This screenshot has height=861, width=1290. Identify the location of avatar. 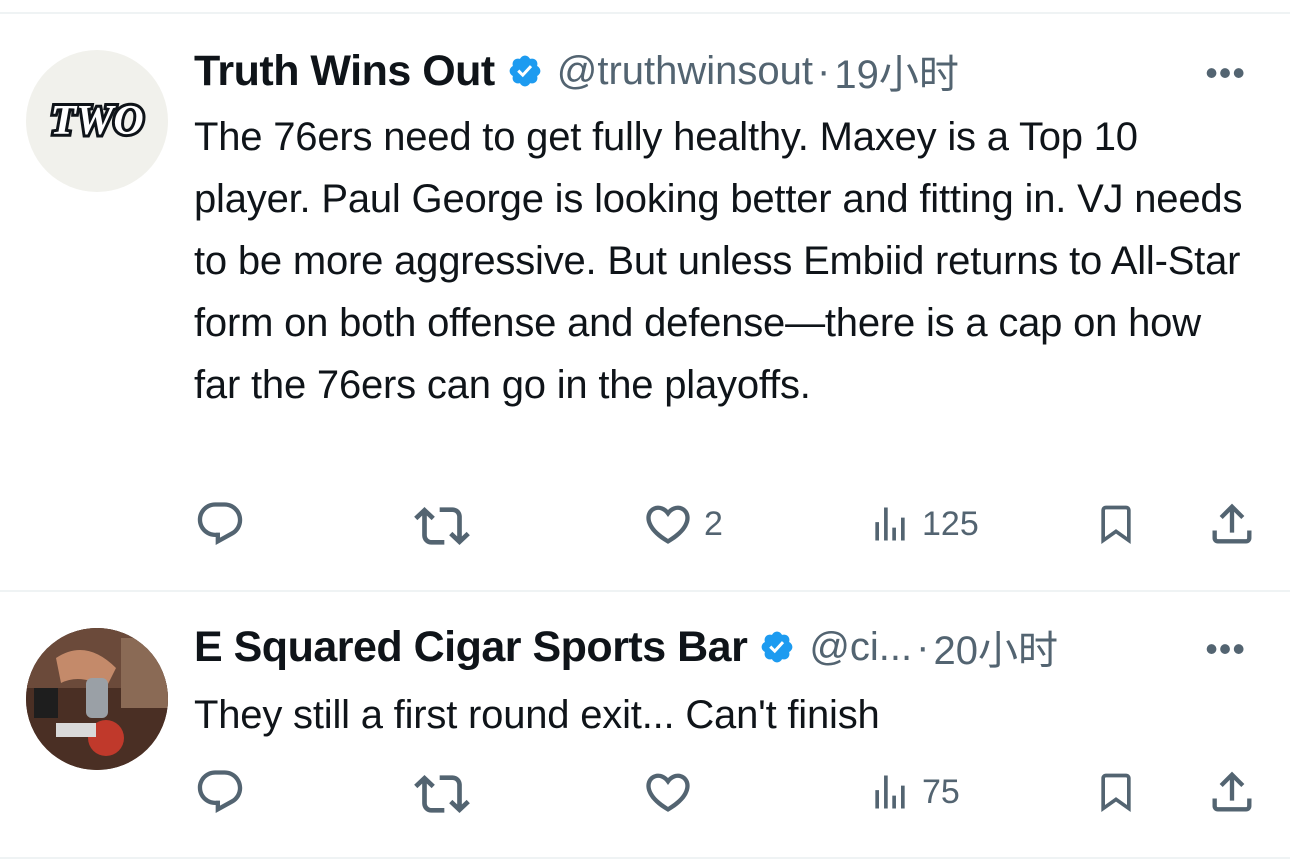
(97, 699).